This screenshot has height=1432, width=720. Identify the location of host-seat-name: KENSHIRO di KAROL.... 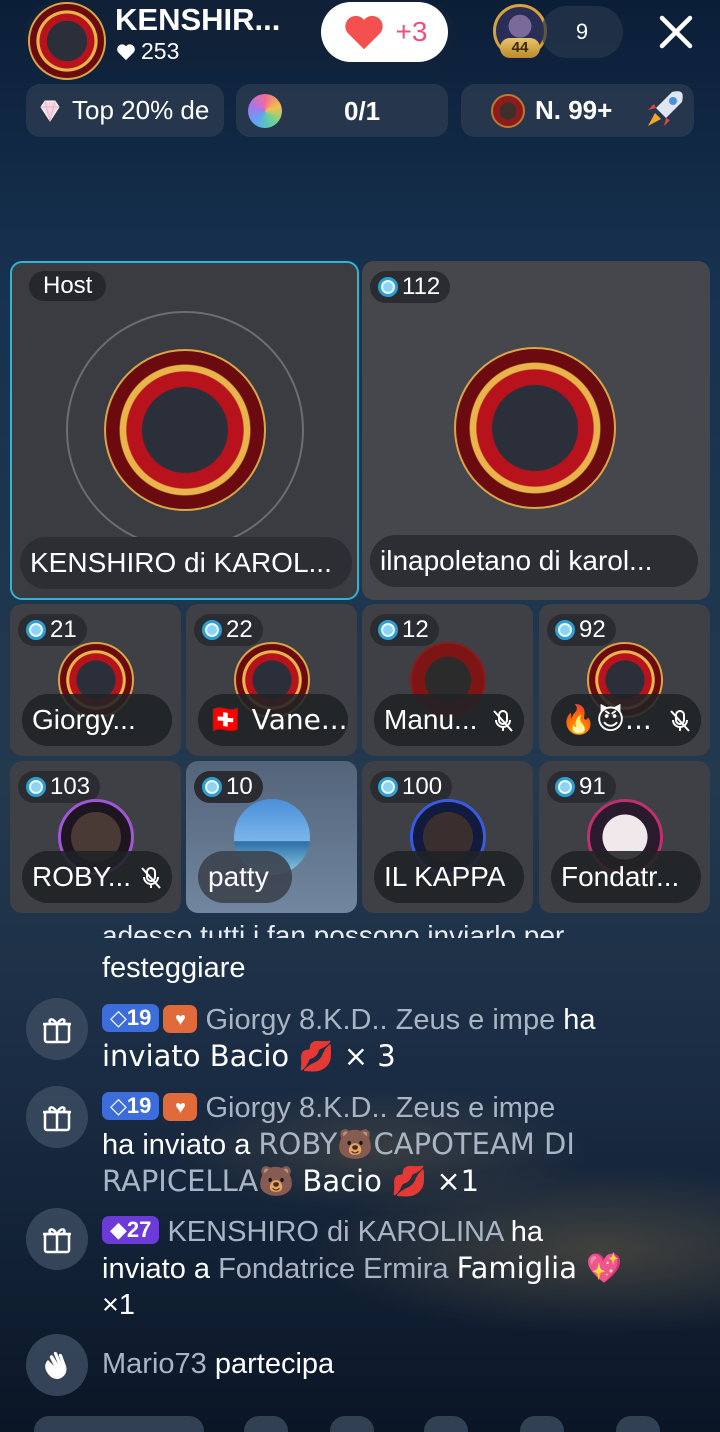
(186, 563).